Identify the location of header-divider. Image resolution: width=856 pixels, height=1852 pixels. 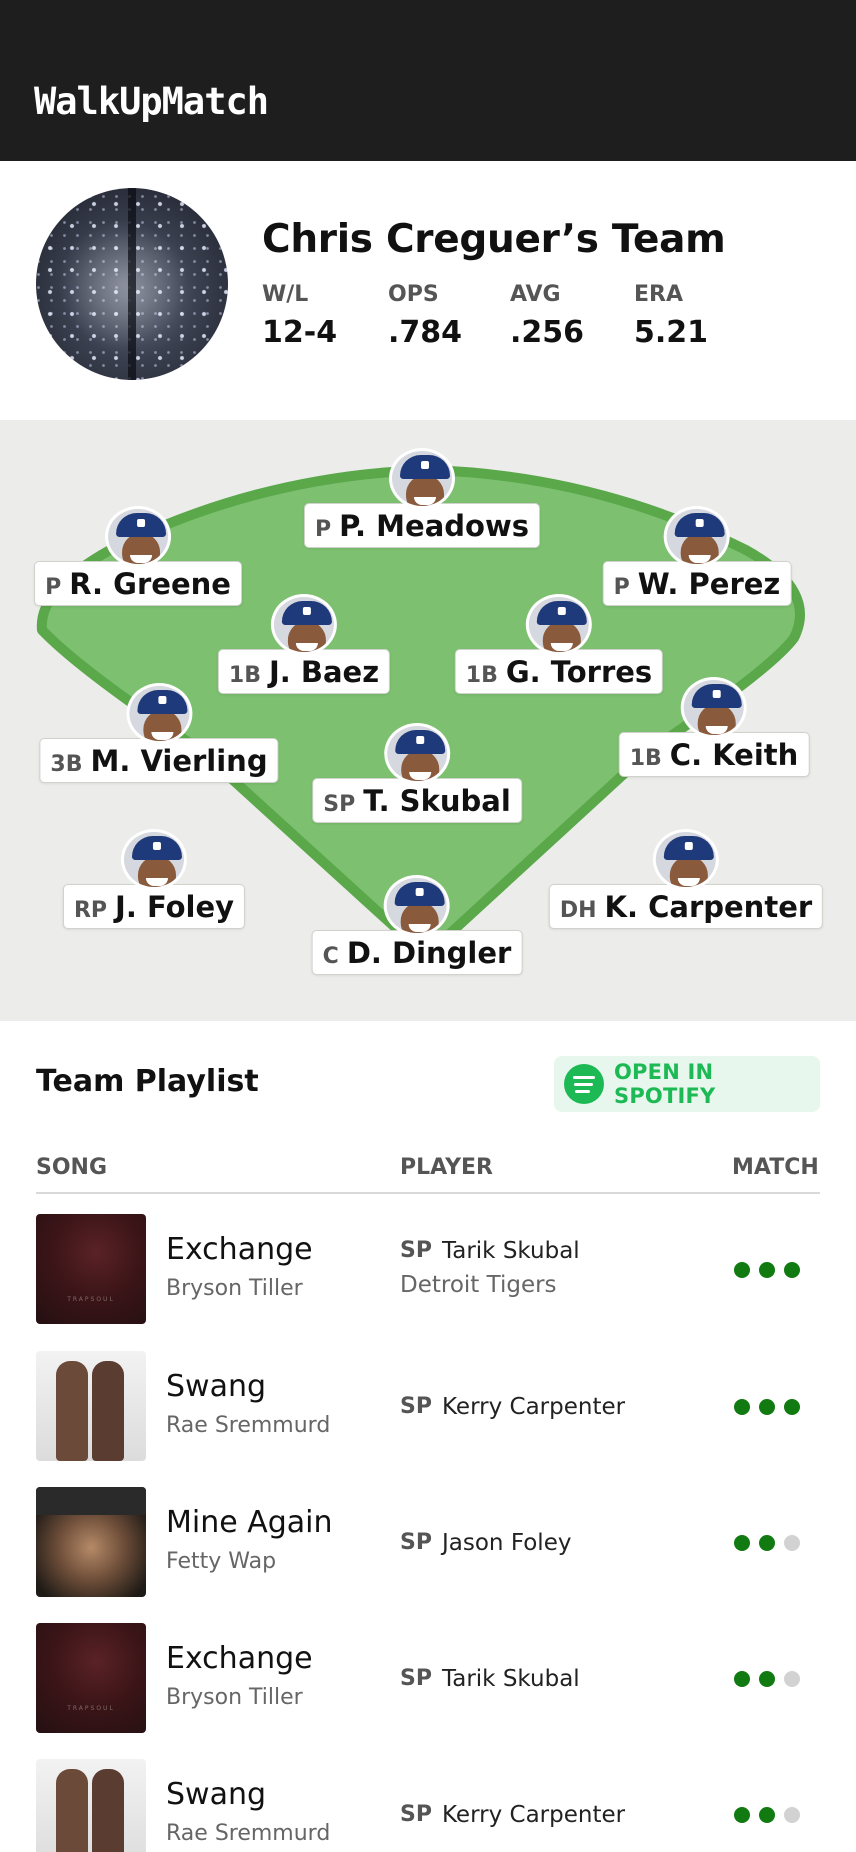
(428, 1193).